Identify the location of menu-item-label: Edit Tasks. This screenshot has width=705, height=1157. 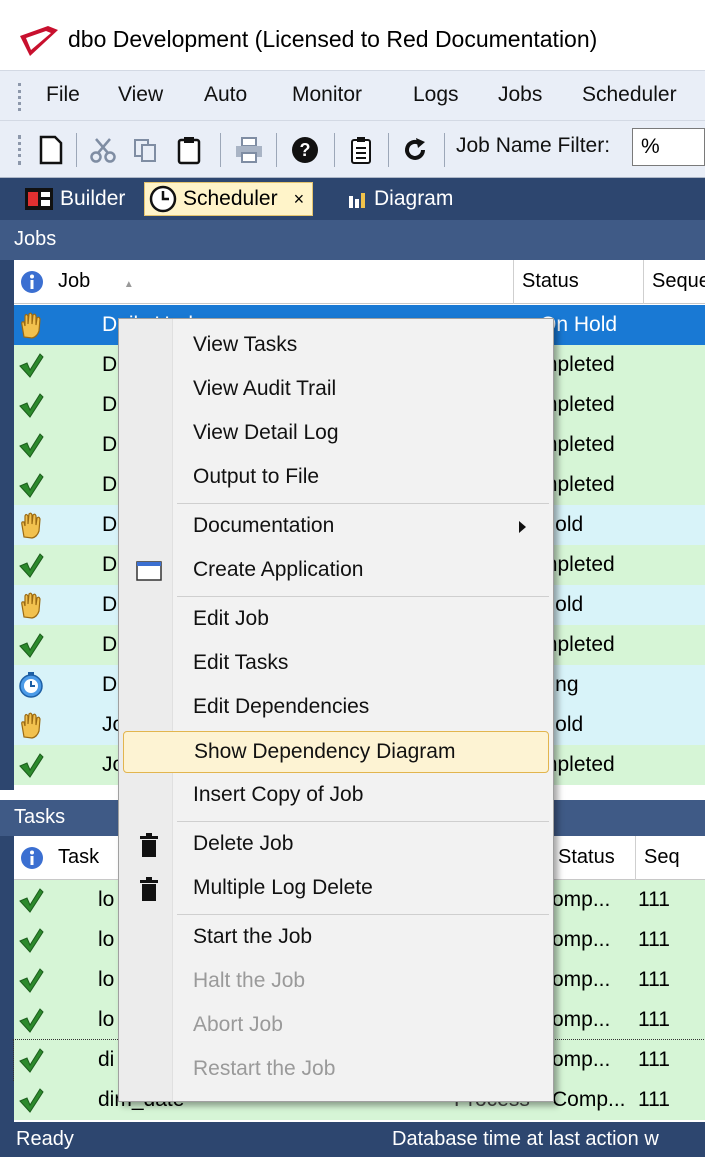
(241, 662).